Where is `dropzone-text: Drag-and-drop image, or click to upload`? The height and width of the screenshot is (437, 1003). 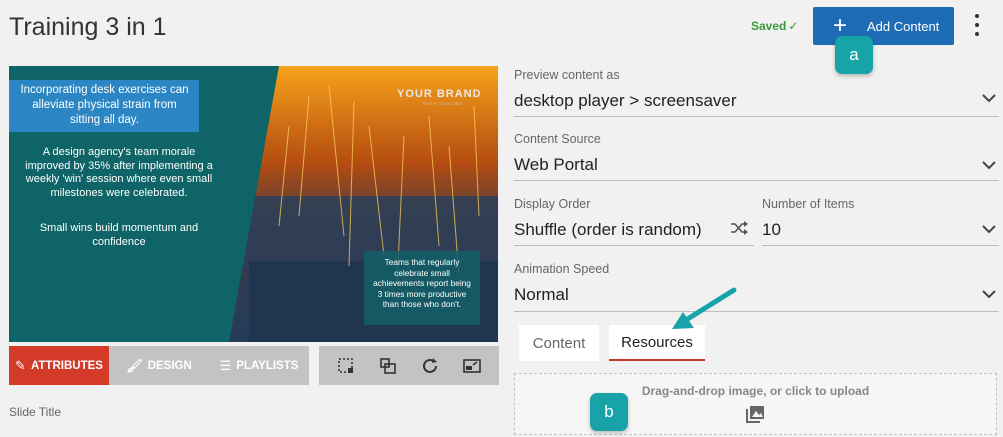
dropzone-text: Drag-and-drop image, or click to upload is located at coordinates (755, 391).